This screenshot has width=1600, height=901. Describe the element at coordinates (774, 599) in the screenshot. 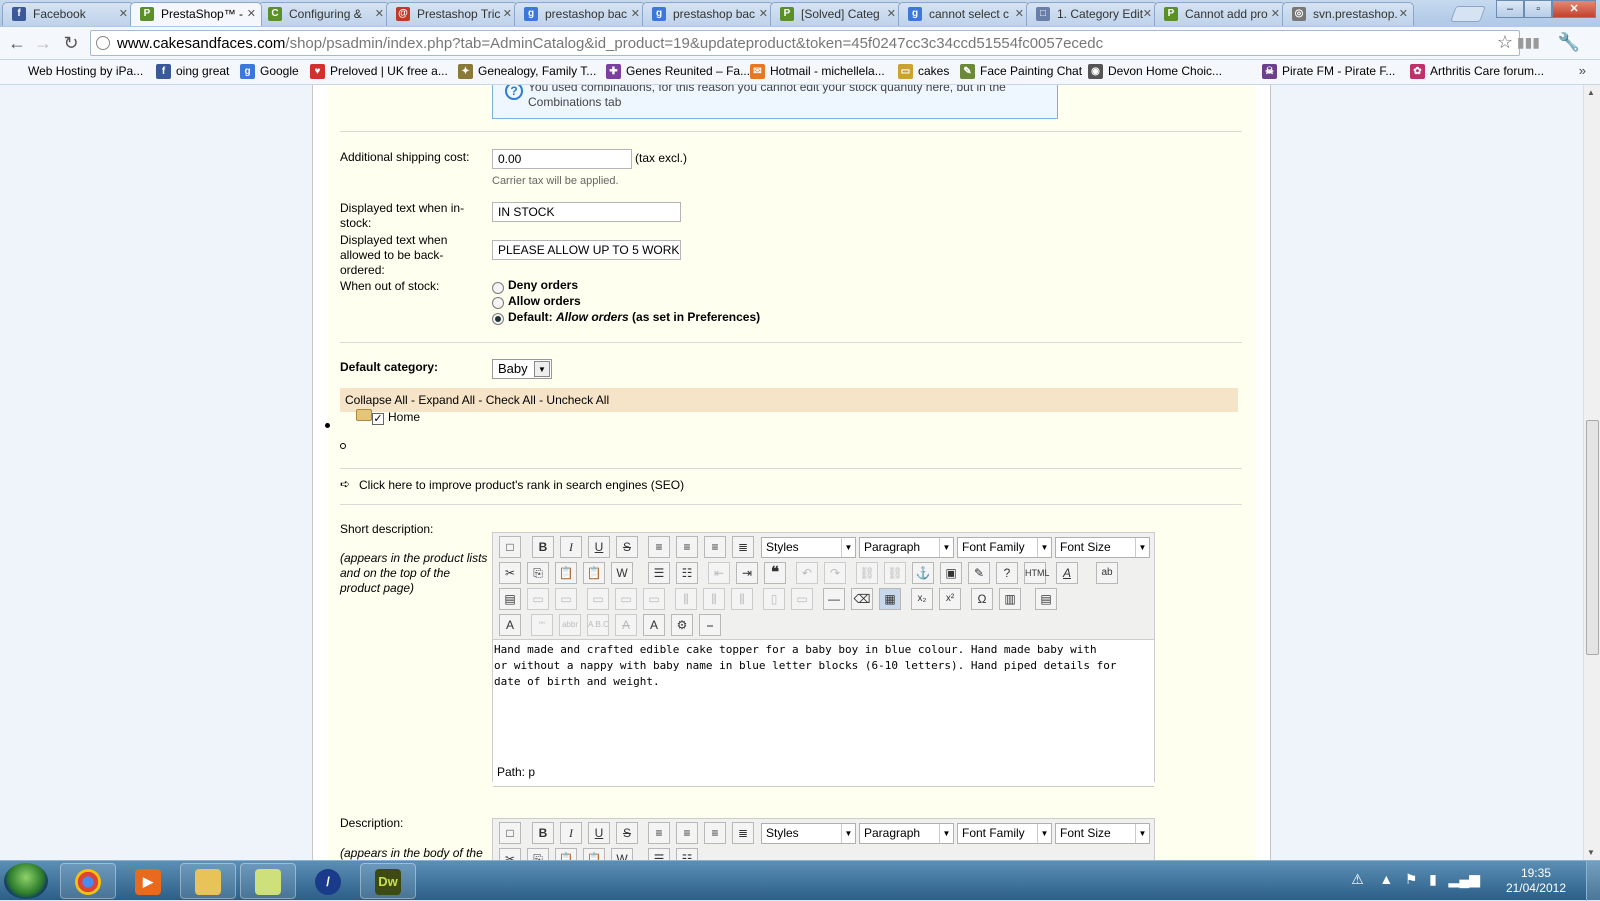

I see `split-cells-icon: ▯` at that location.